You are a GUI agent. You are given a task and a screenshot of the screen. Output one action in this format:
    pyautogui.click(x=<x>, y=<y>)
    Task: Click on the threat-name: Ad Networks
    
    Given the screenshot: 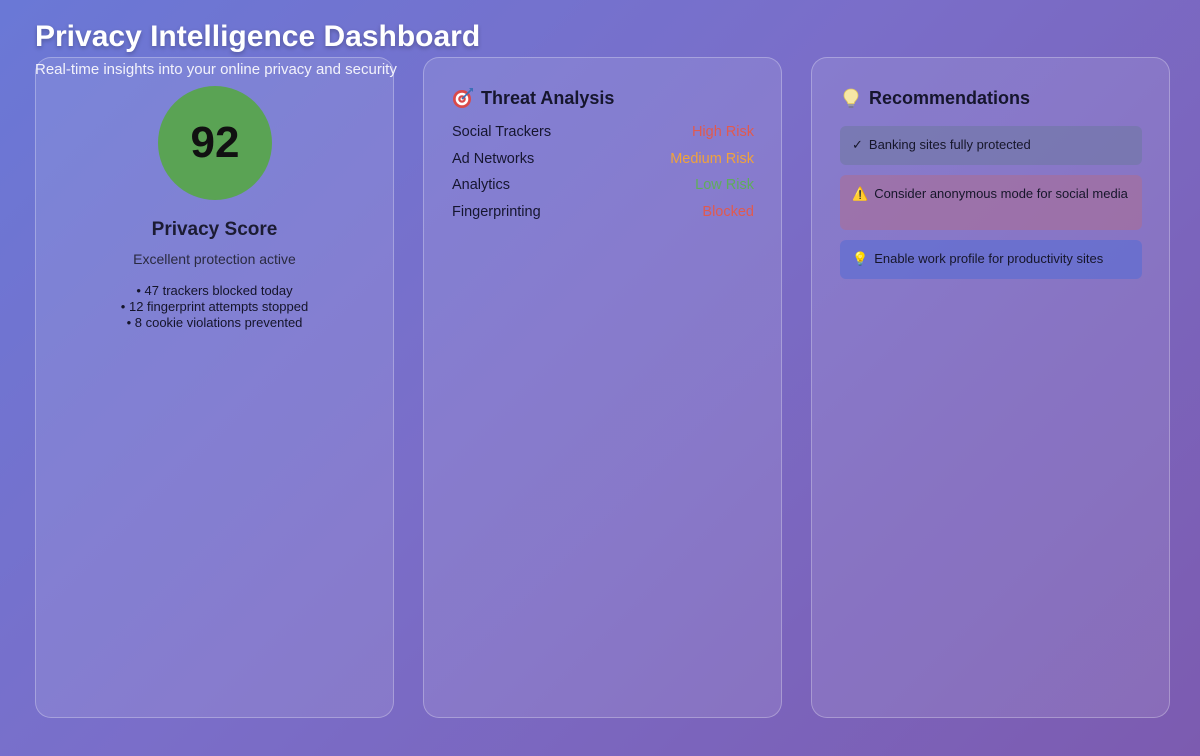 What is the action you would take?
    pyautogui.click(x=493, y=158)
    